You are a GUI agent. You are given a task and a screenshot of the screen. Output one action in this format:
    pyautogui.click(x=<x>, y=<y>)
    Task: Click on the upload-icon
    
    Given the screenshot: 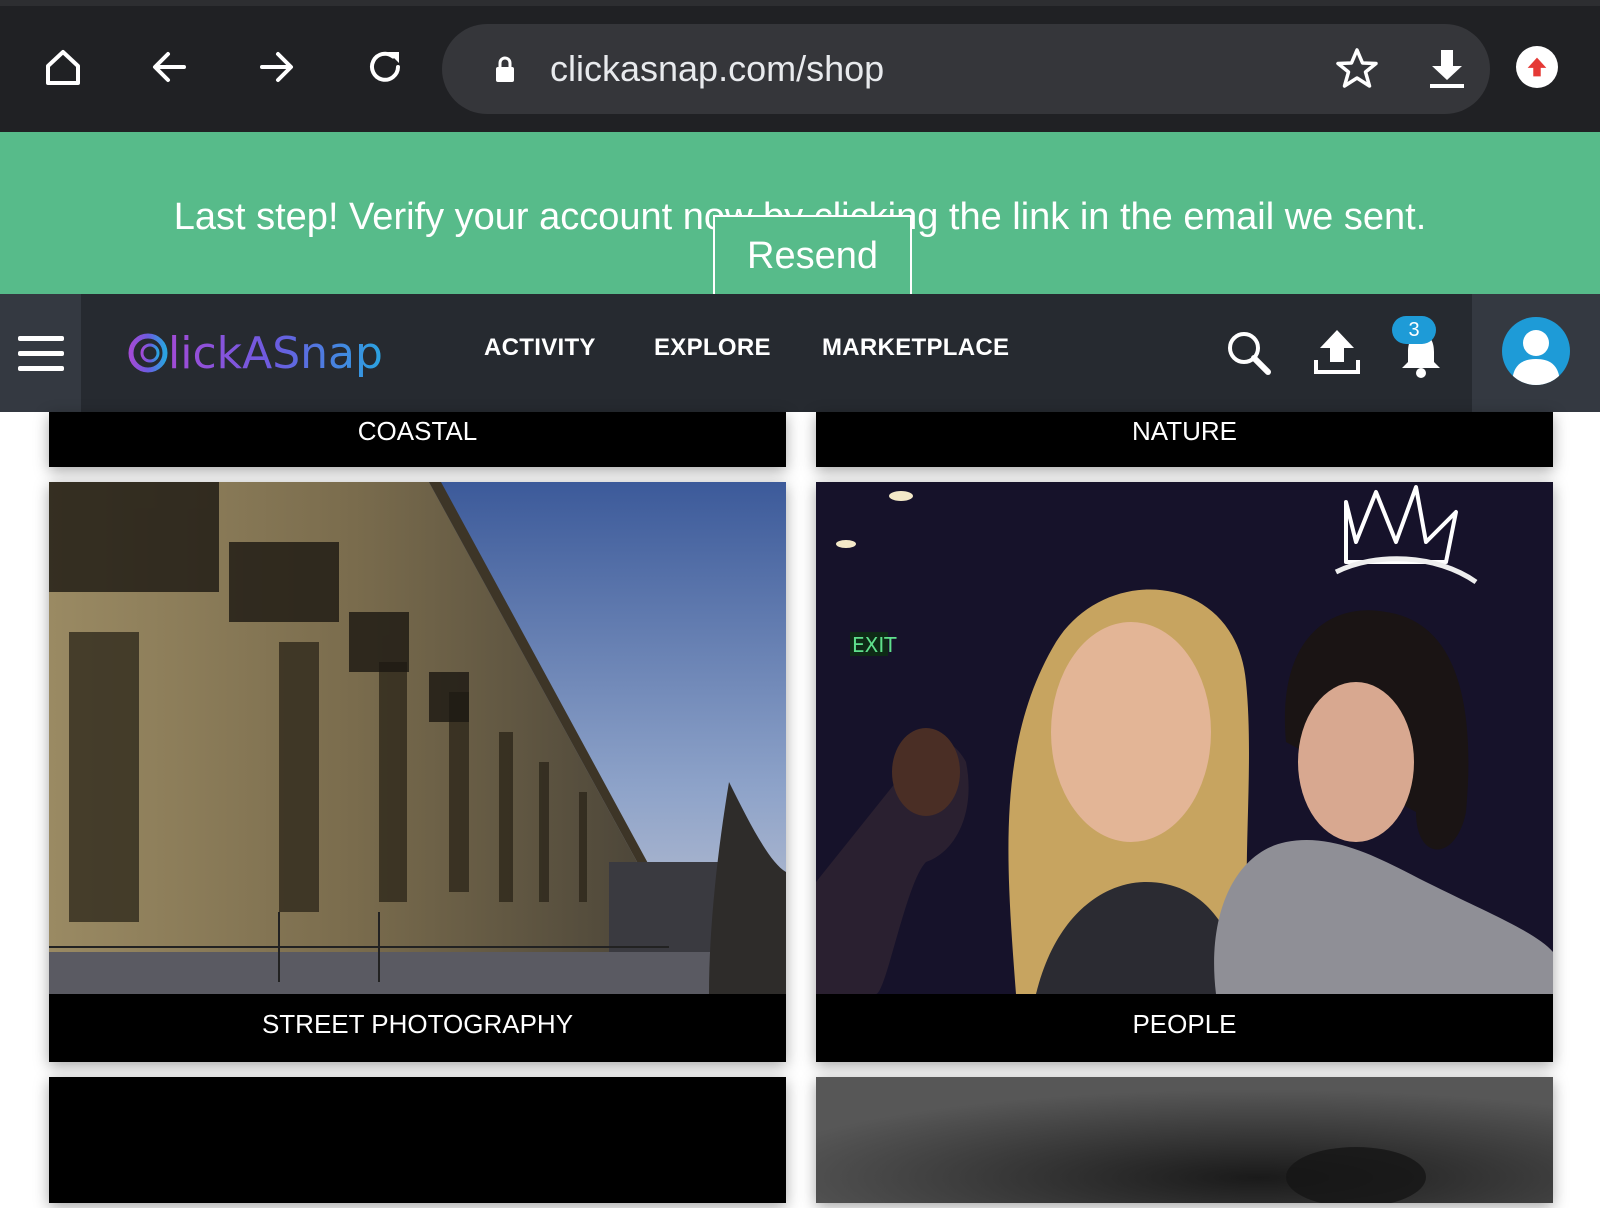 What is the action you would take?
    pyautogui.click(x=1337, y=353)
    